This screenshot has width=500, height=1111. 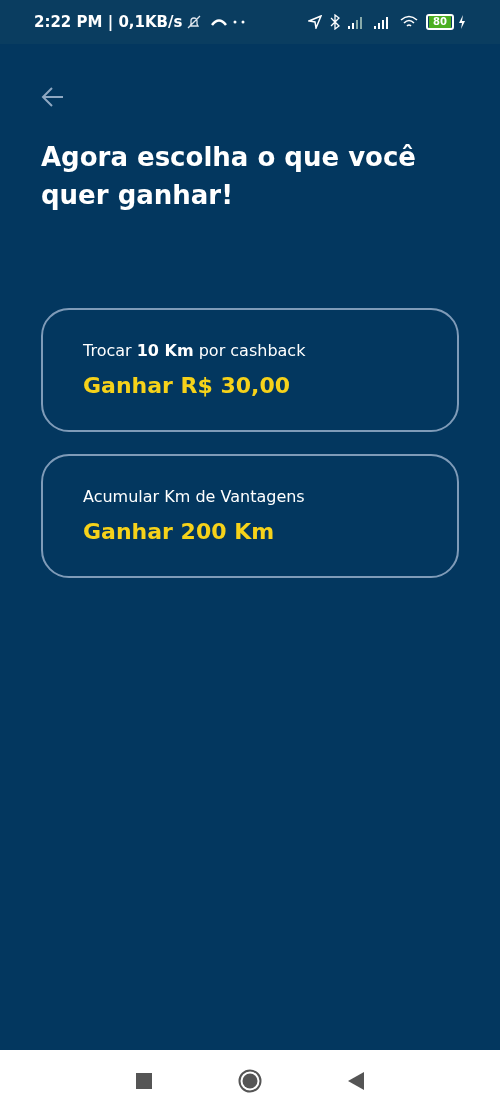 I want to click on option-reward: Ganhar R$ 30,00, so click(x=187, y=385).